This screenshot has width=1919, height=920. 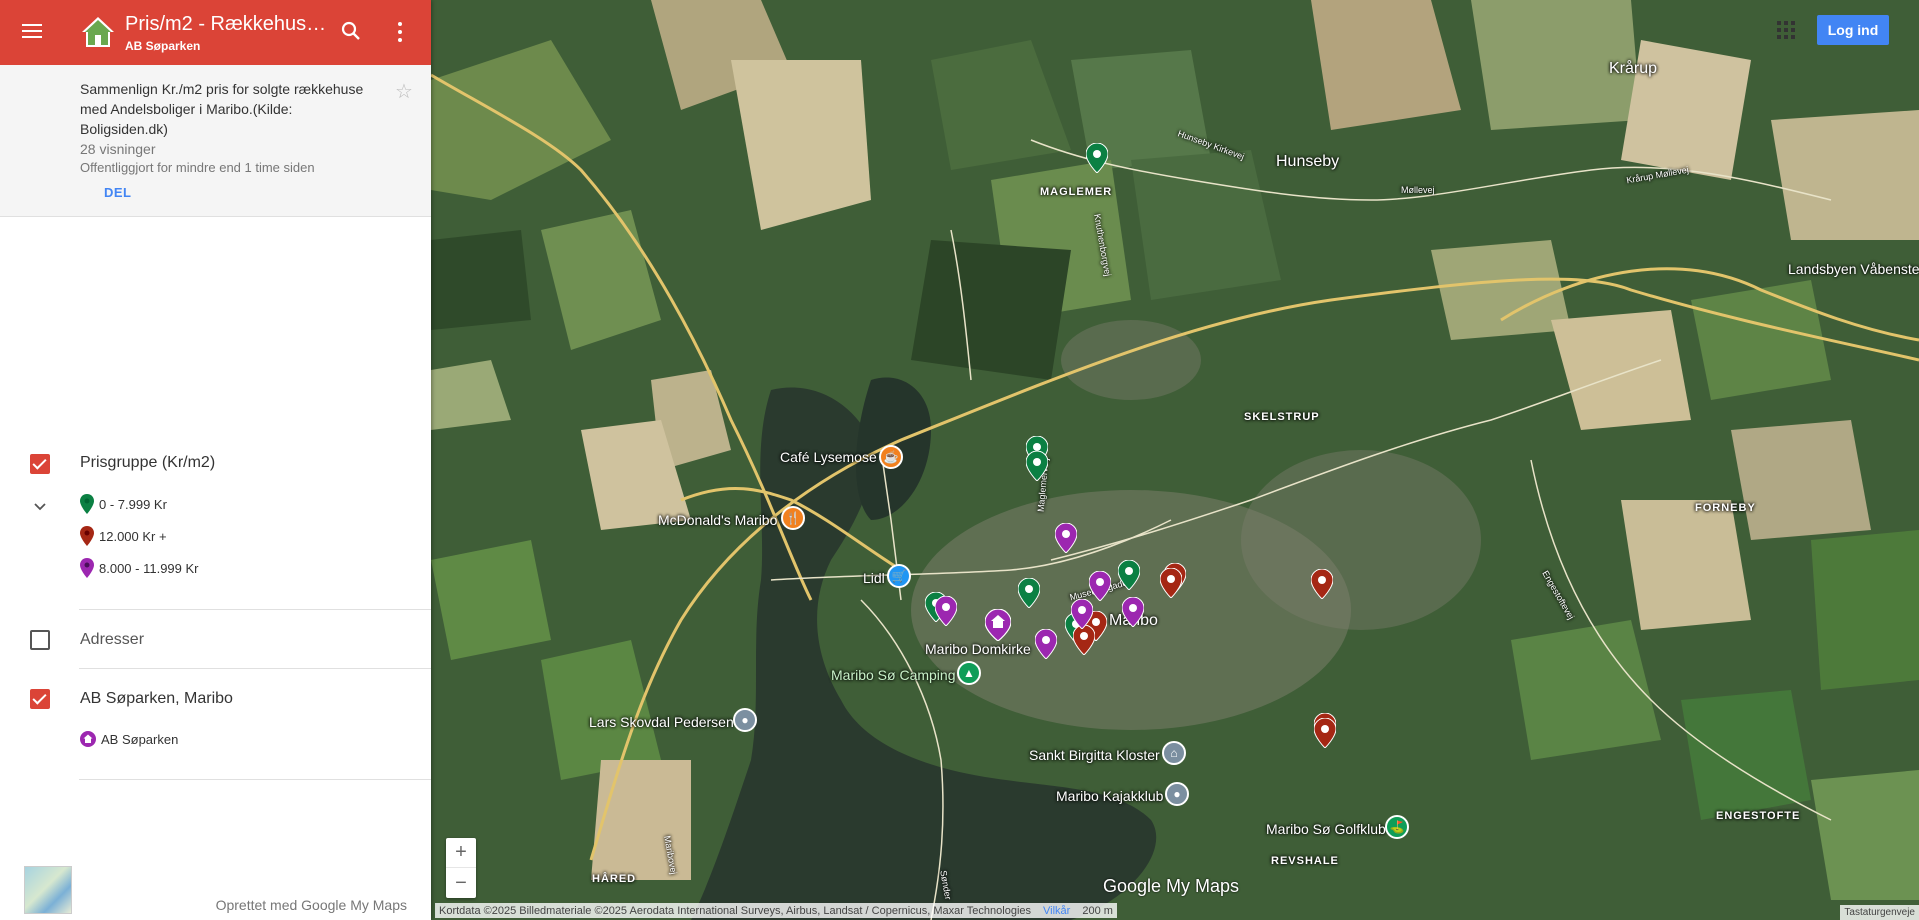 I want to click on chevron-down-icon, so click(x=40, y=507).